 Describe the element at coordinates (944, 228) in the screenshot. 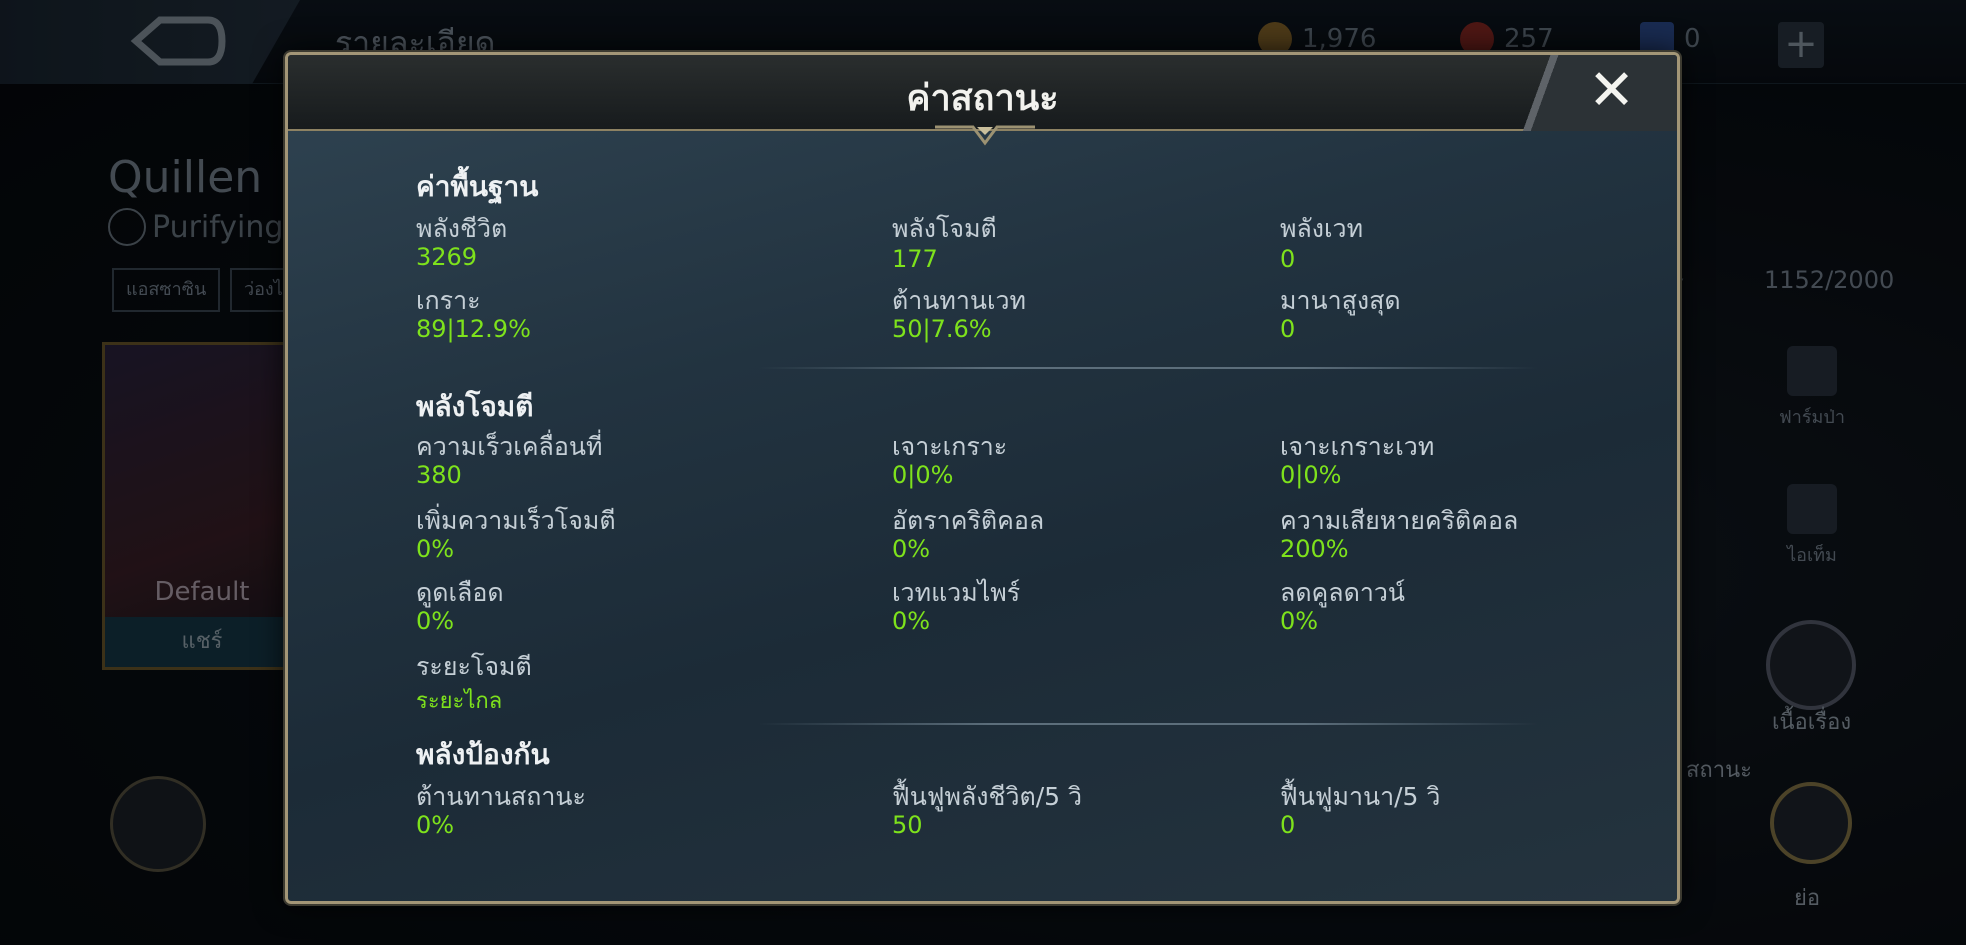

I see `stat-label: พลังโจมตี` at that location.